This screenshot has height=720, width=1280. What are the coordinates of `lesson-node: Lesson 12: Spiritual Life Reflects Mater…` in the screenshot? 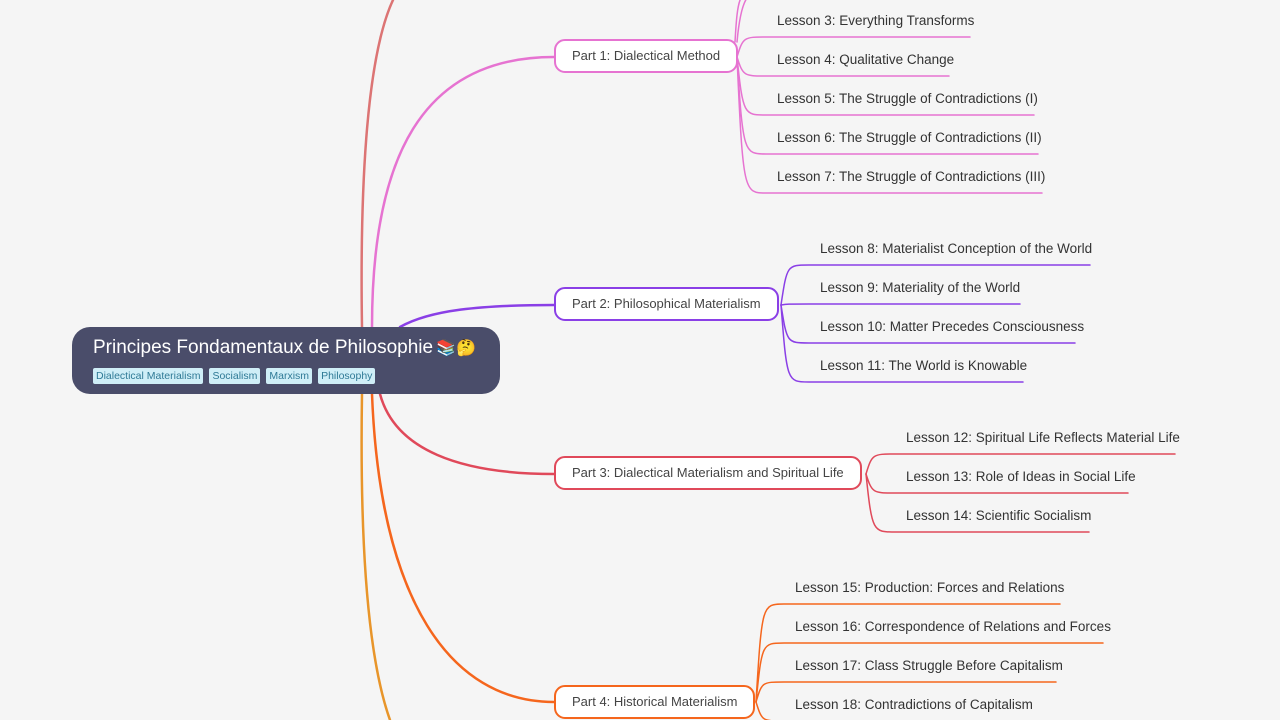 It's located at (1043, 438).